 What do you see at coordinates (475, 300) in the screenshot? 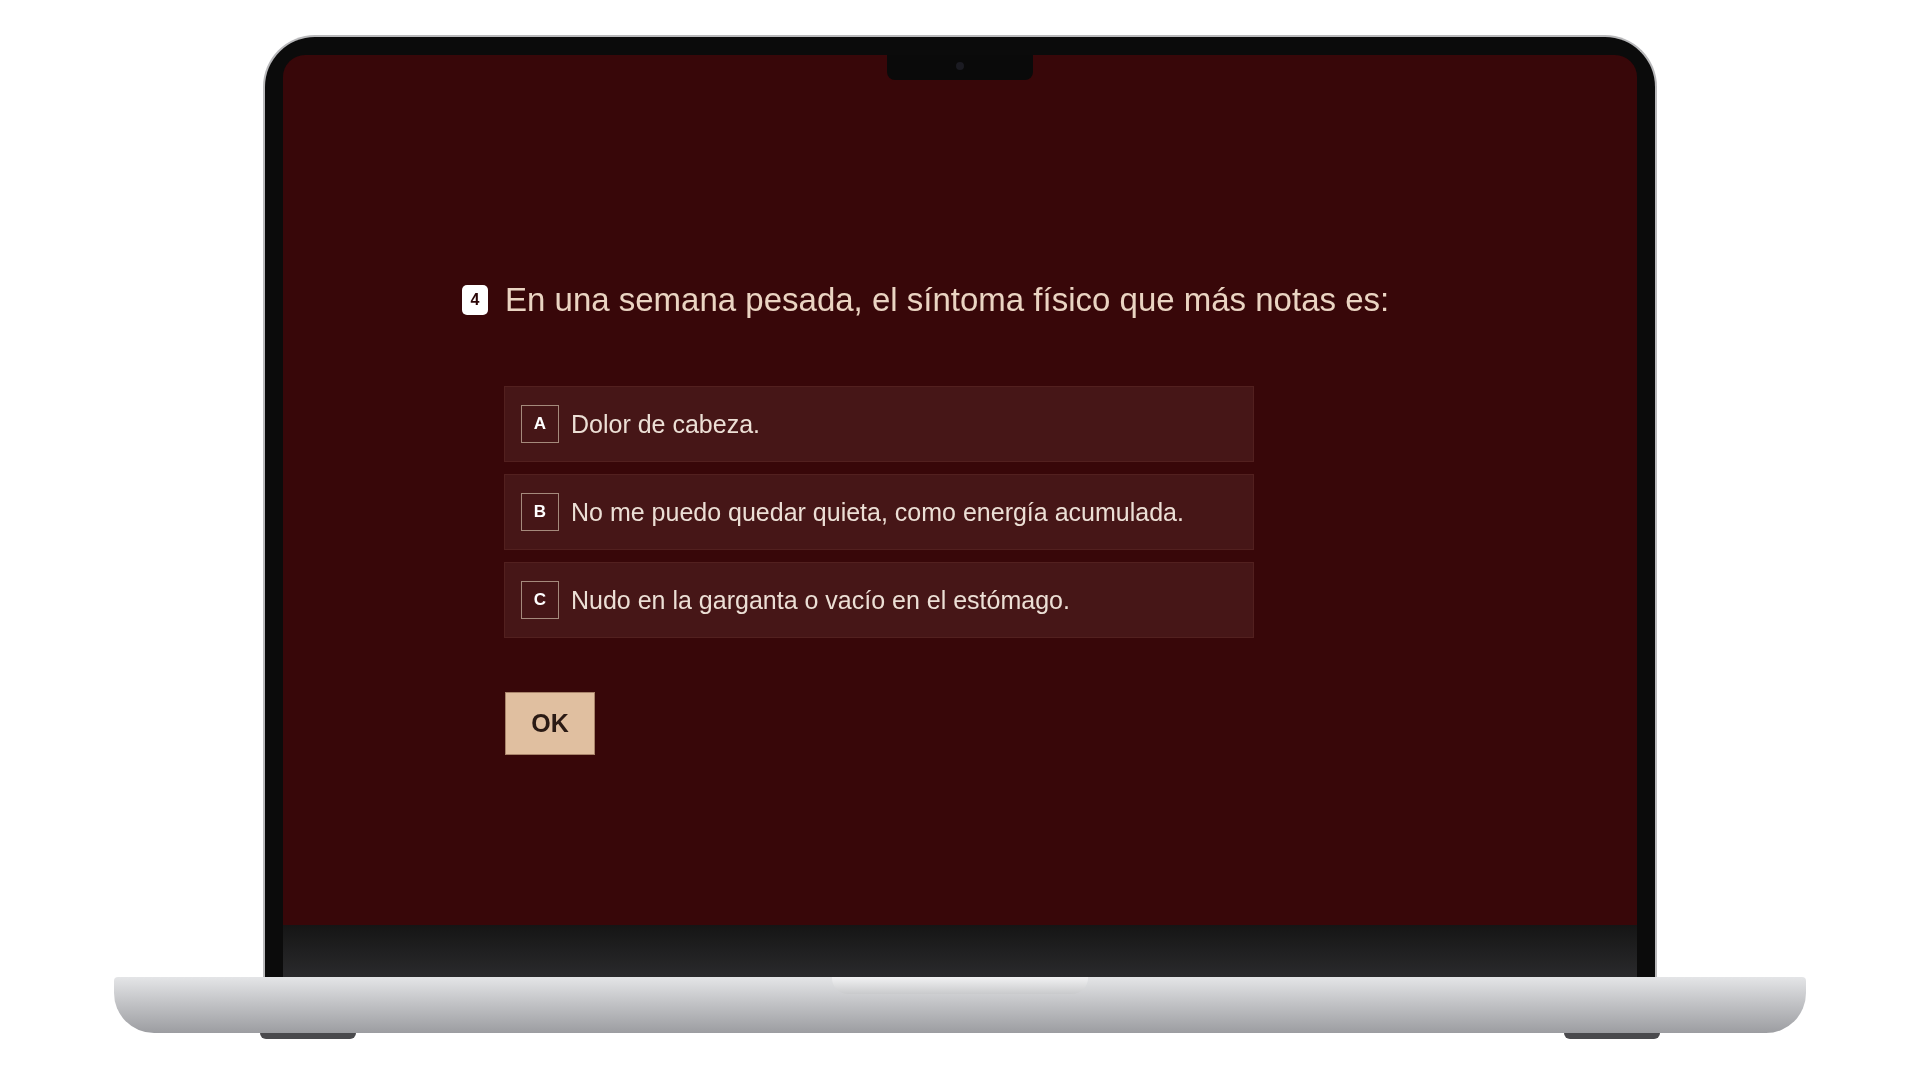
I see `question-number: 4` at bounding box center [475, 300].